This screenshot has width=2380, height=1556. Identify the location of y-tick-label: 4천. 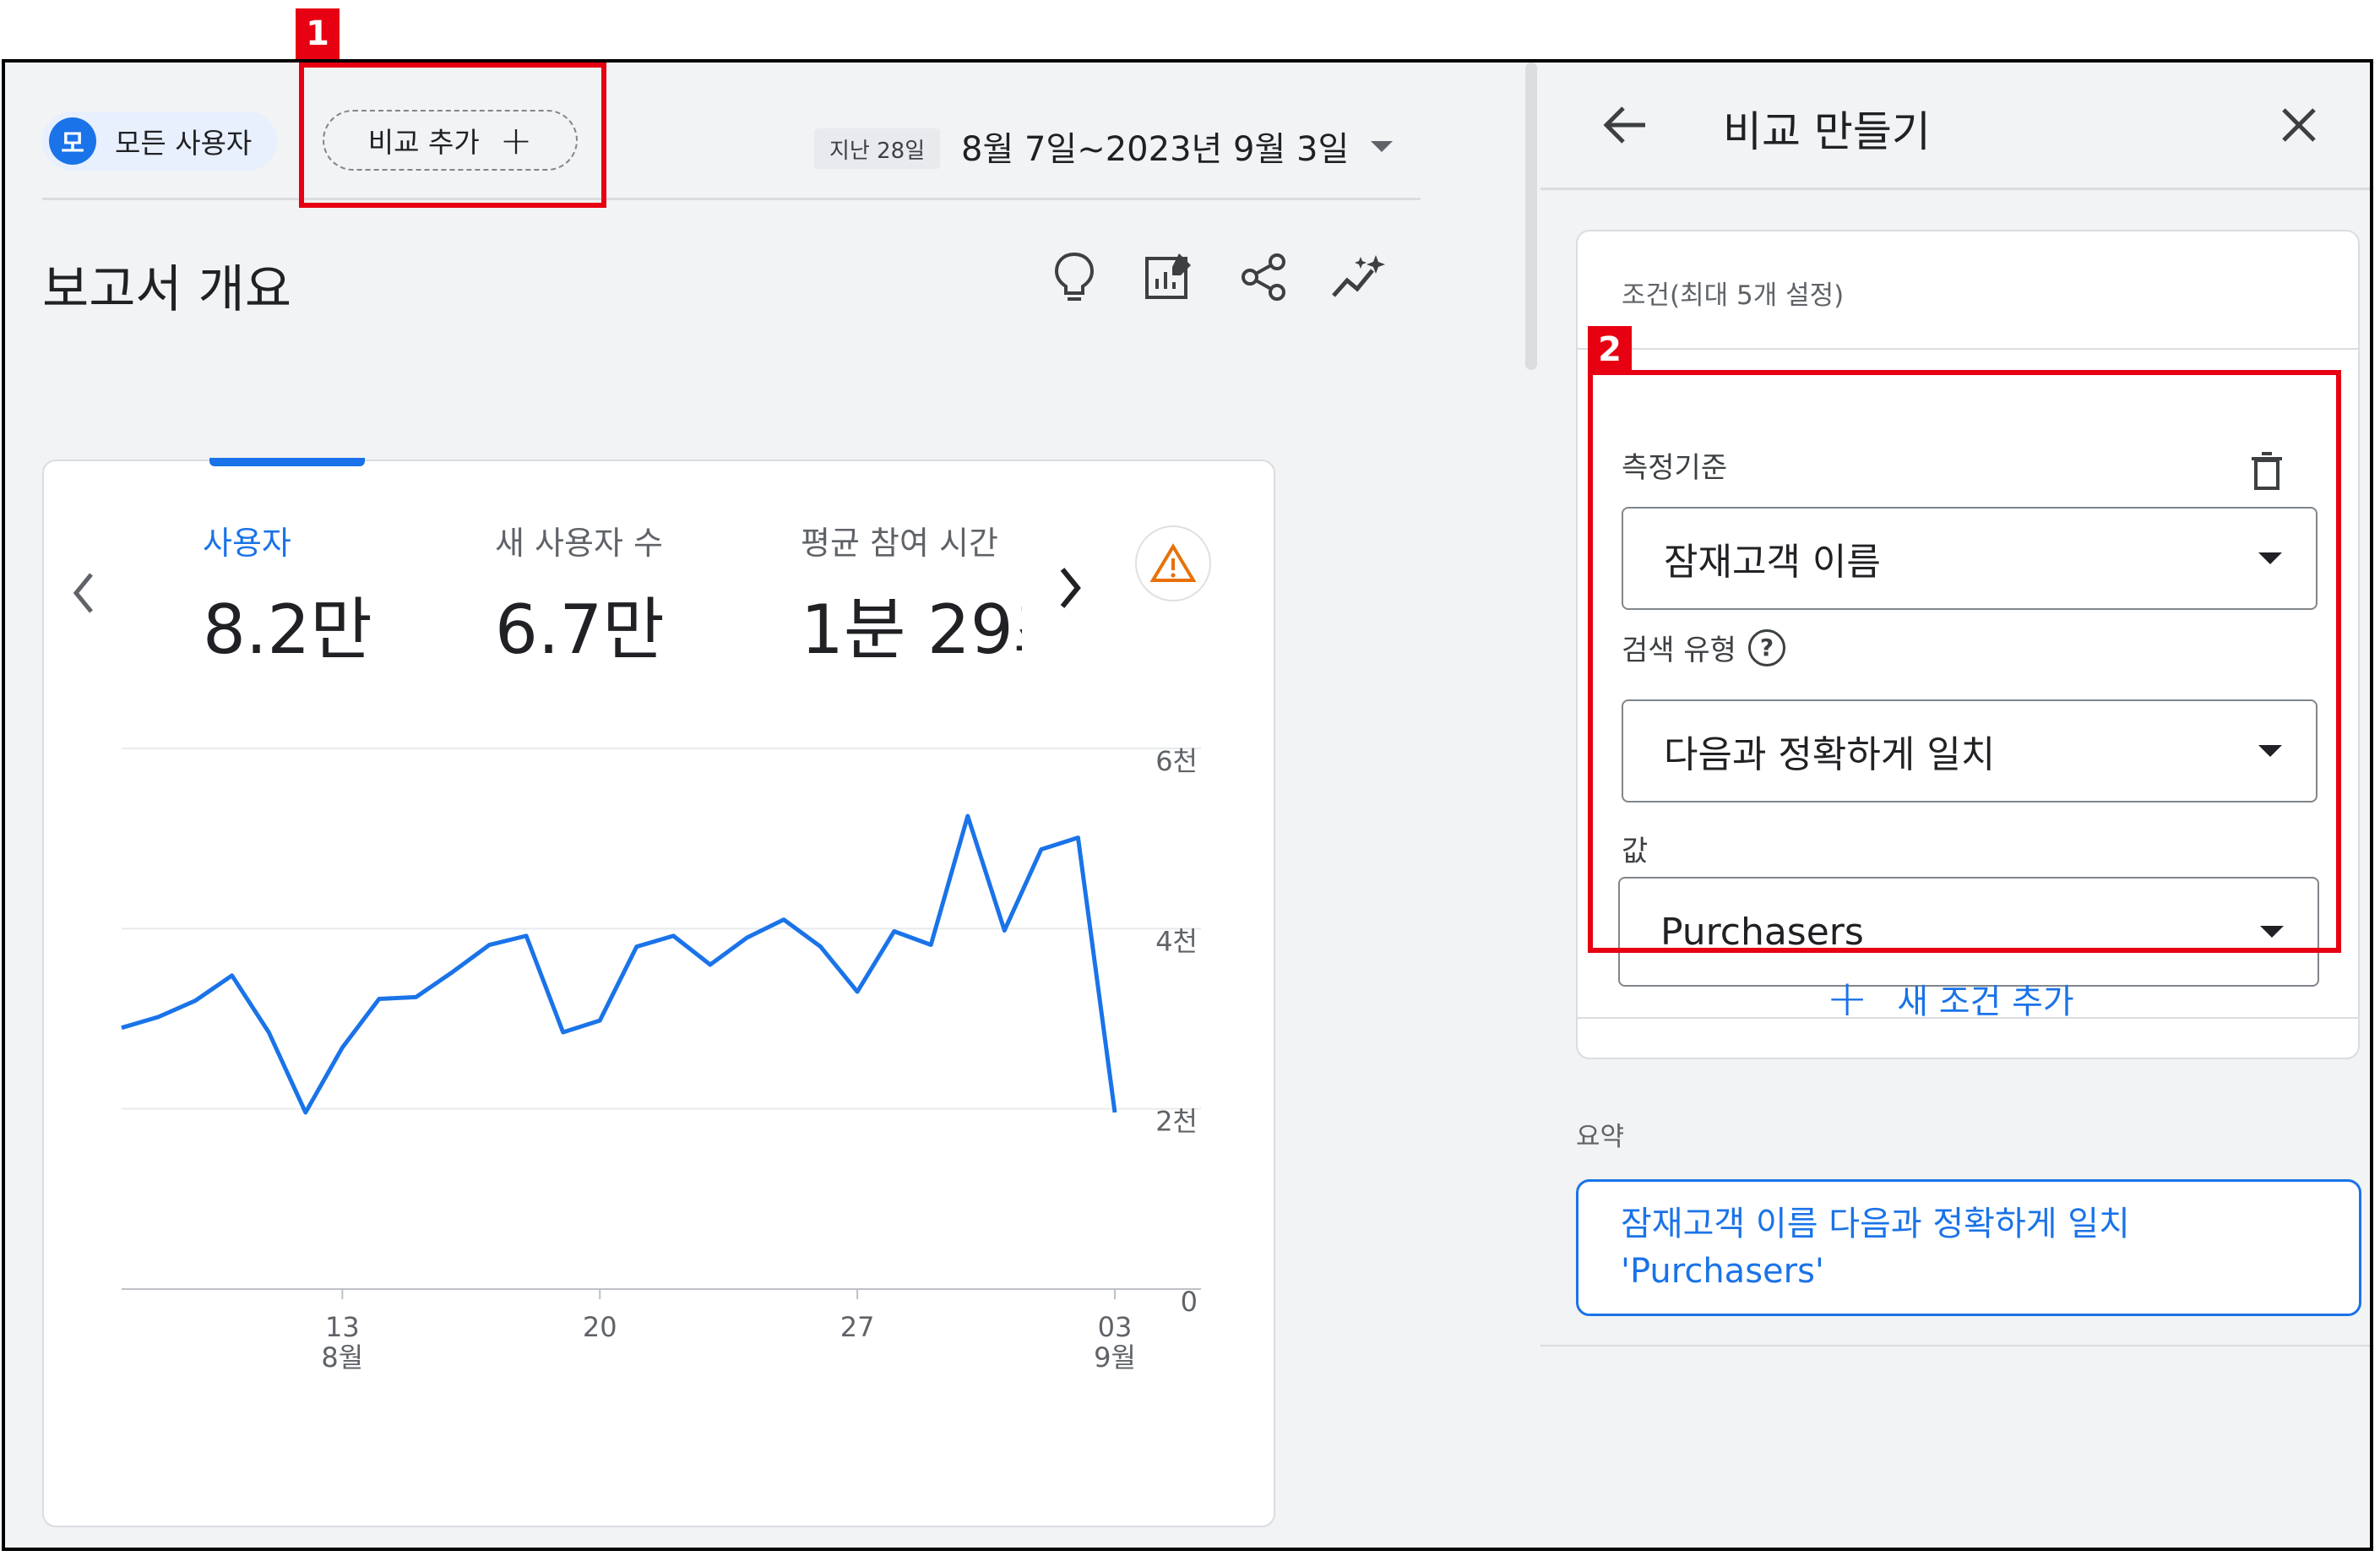
(1176, 941).